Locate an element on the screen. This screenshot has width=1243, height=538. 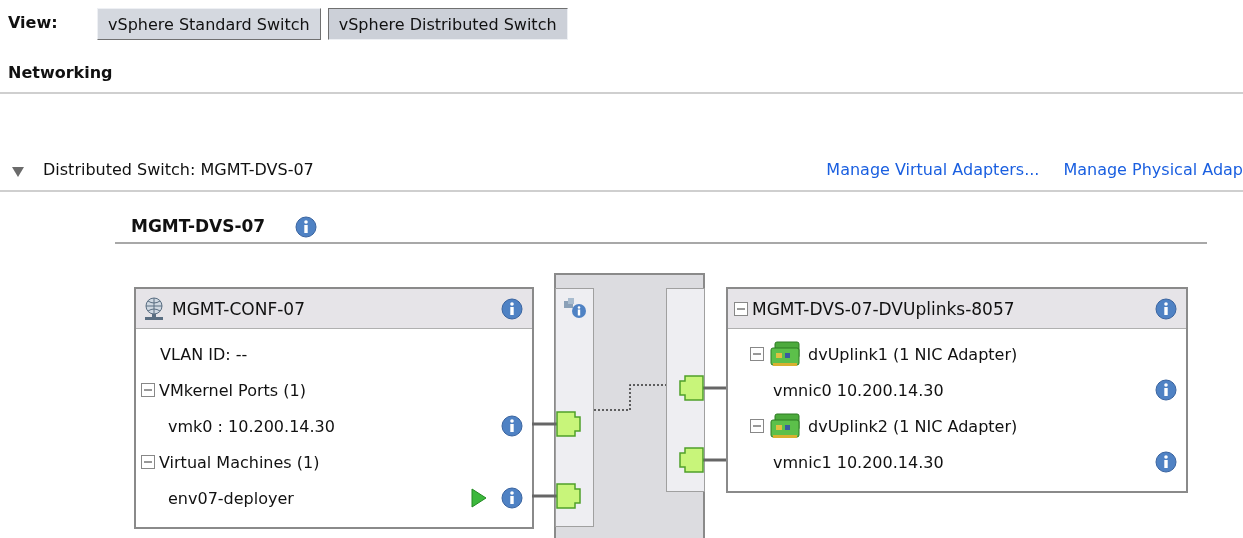
section-label: VMkernel Ports (1) is located at coordinates (232, 390).